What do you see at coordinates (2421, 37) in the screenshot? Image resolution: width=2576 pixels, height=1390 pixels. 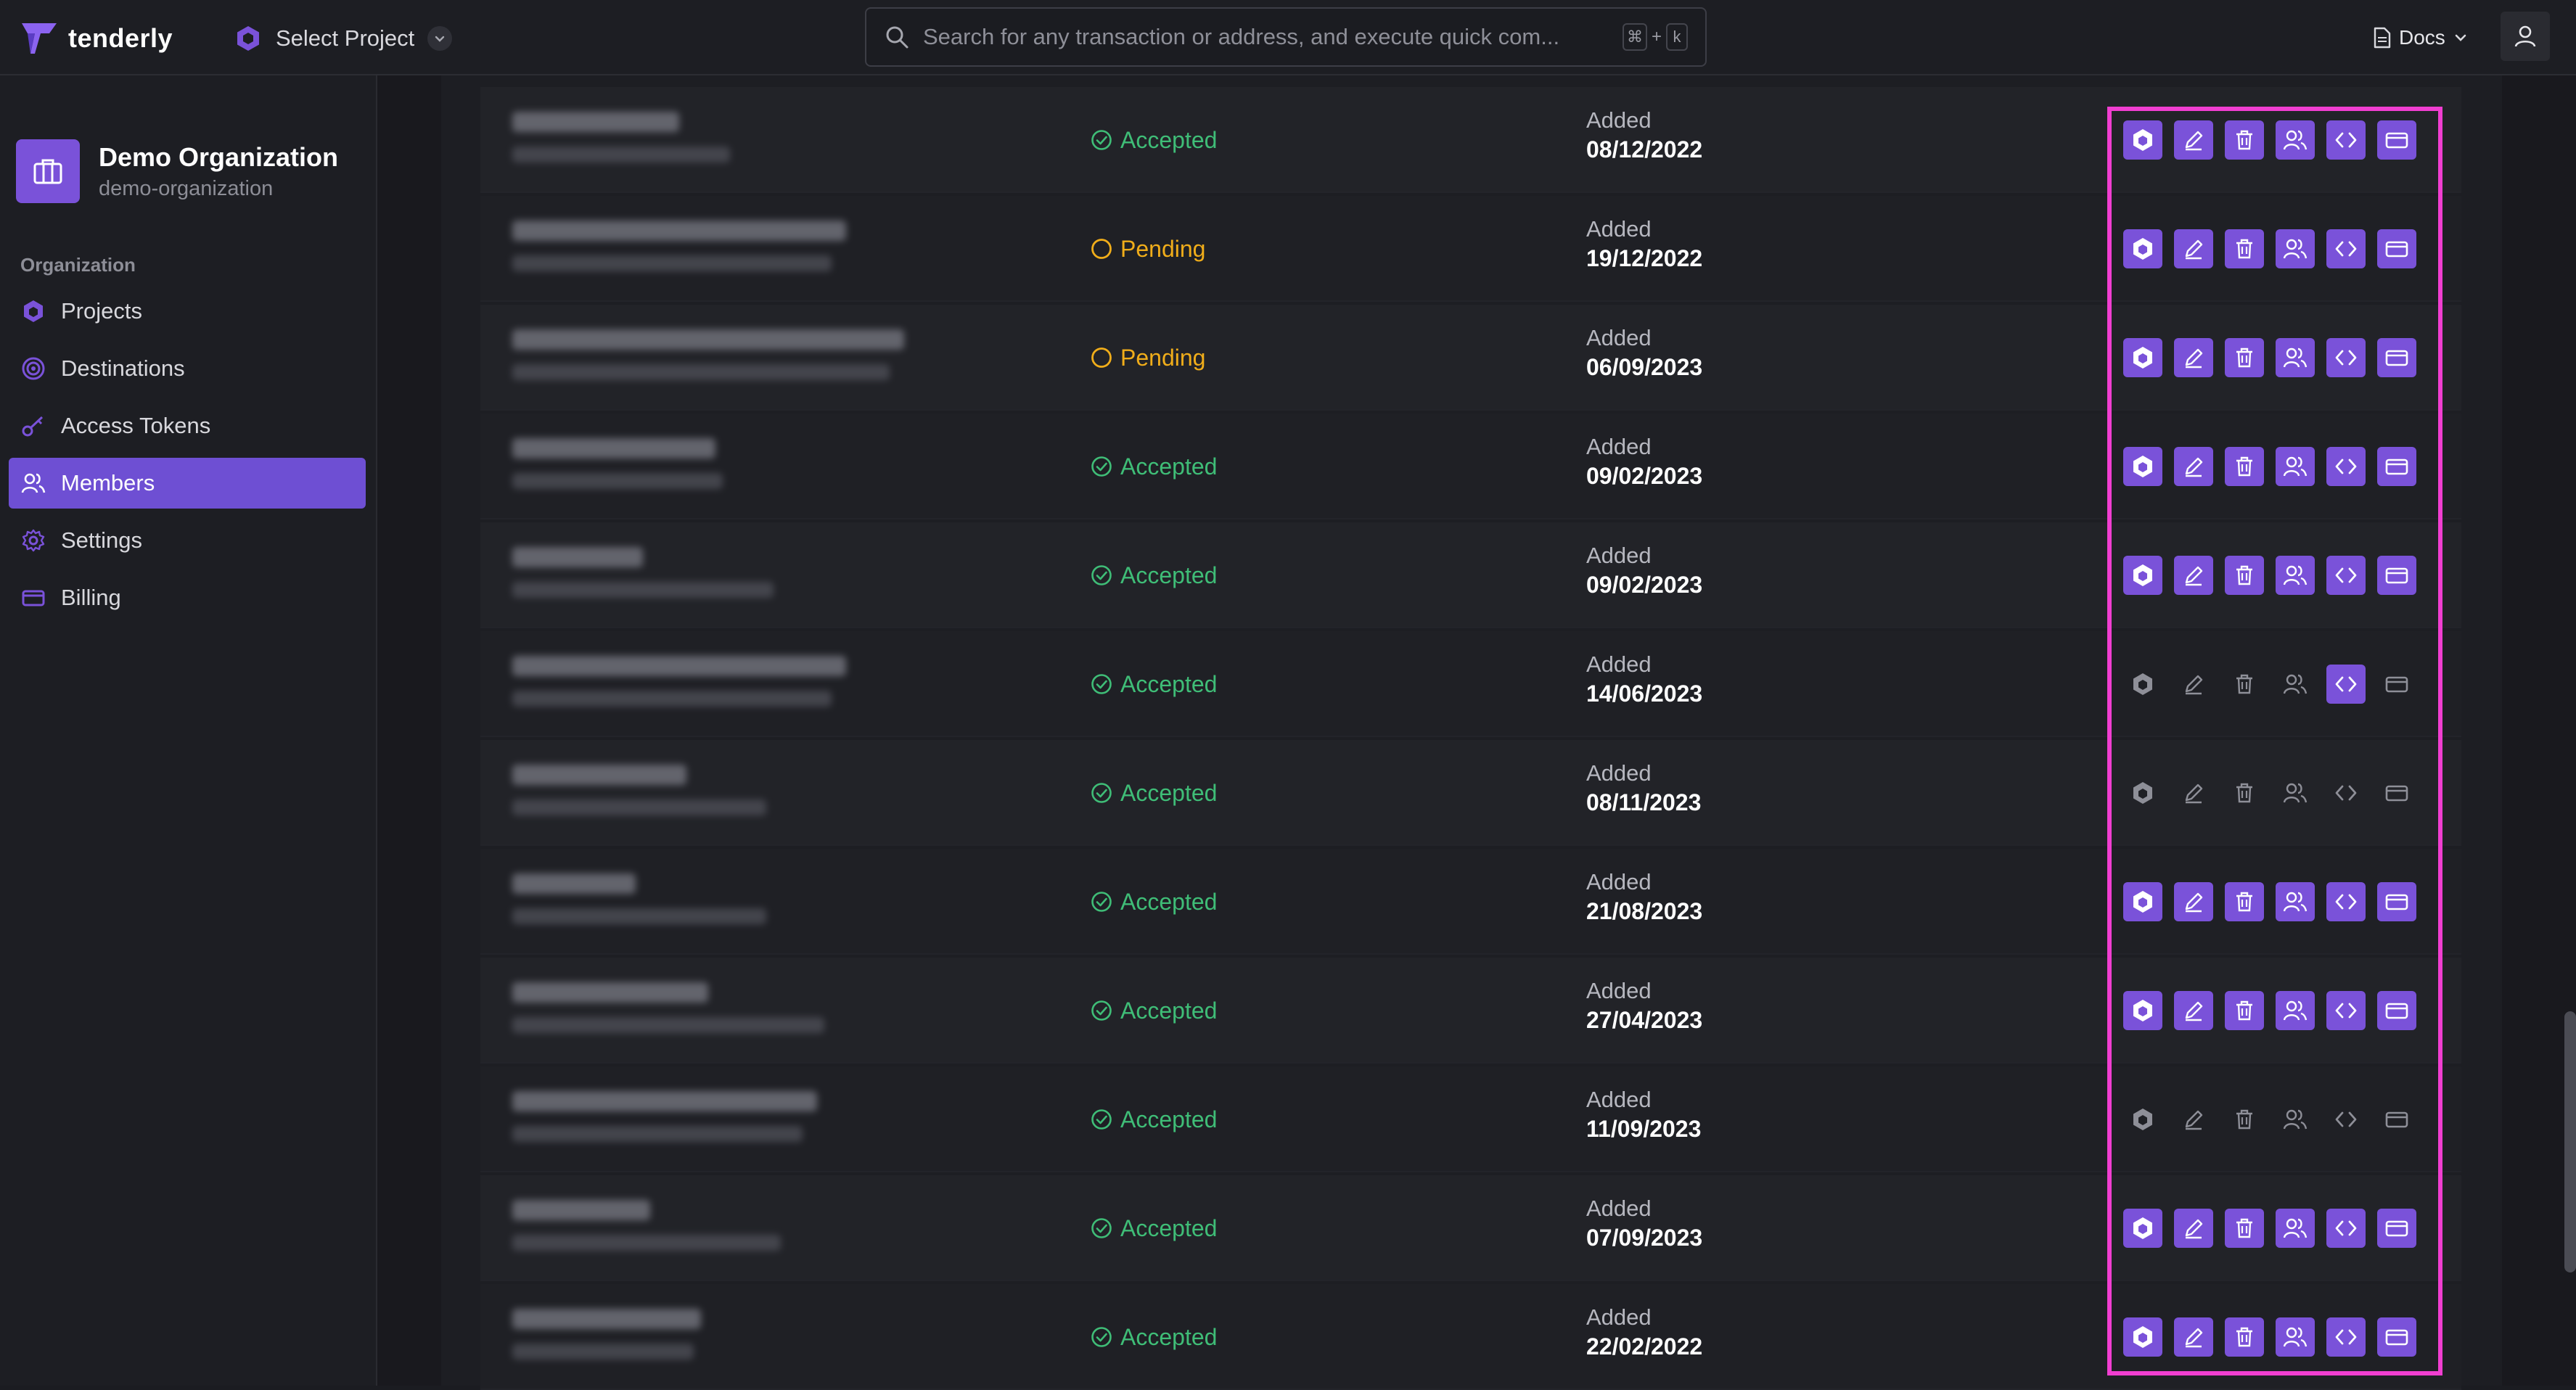 I see `docs-menu: Docs` at bounding box center [2421, 37].